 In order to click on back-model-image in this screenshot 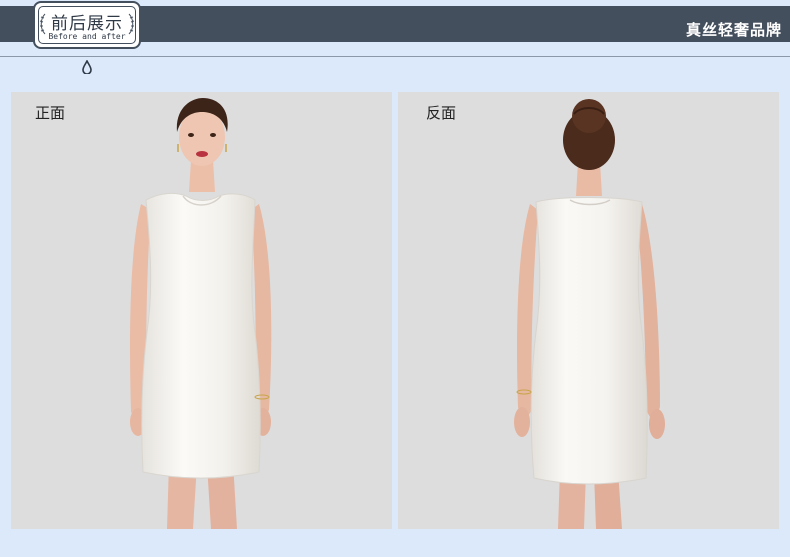, I will do `click(589, 314)`.